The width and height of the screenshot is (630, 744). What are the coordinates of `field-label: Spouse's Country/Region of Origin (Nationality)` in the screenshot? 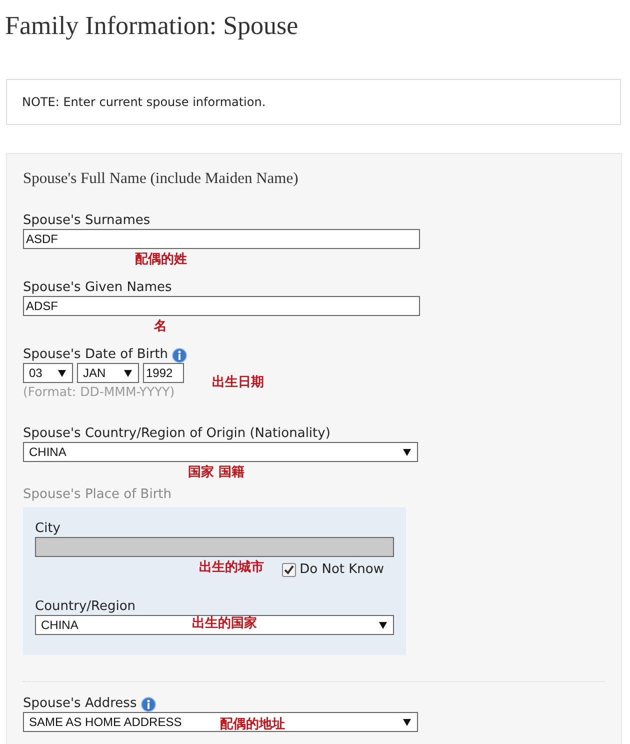 It's located at (177, 434).